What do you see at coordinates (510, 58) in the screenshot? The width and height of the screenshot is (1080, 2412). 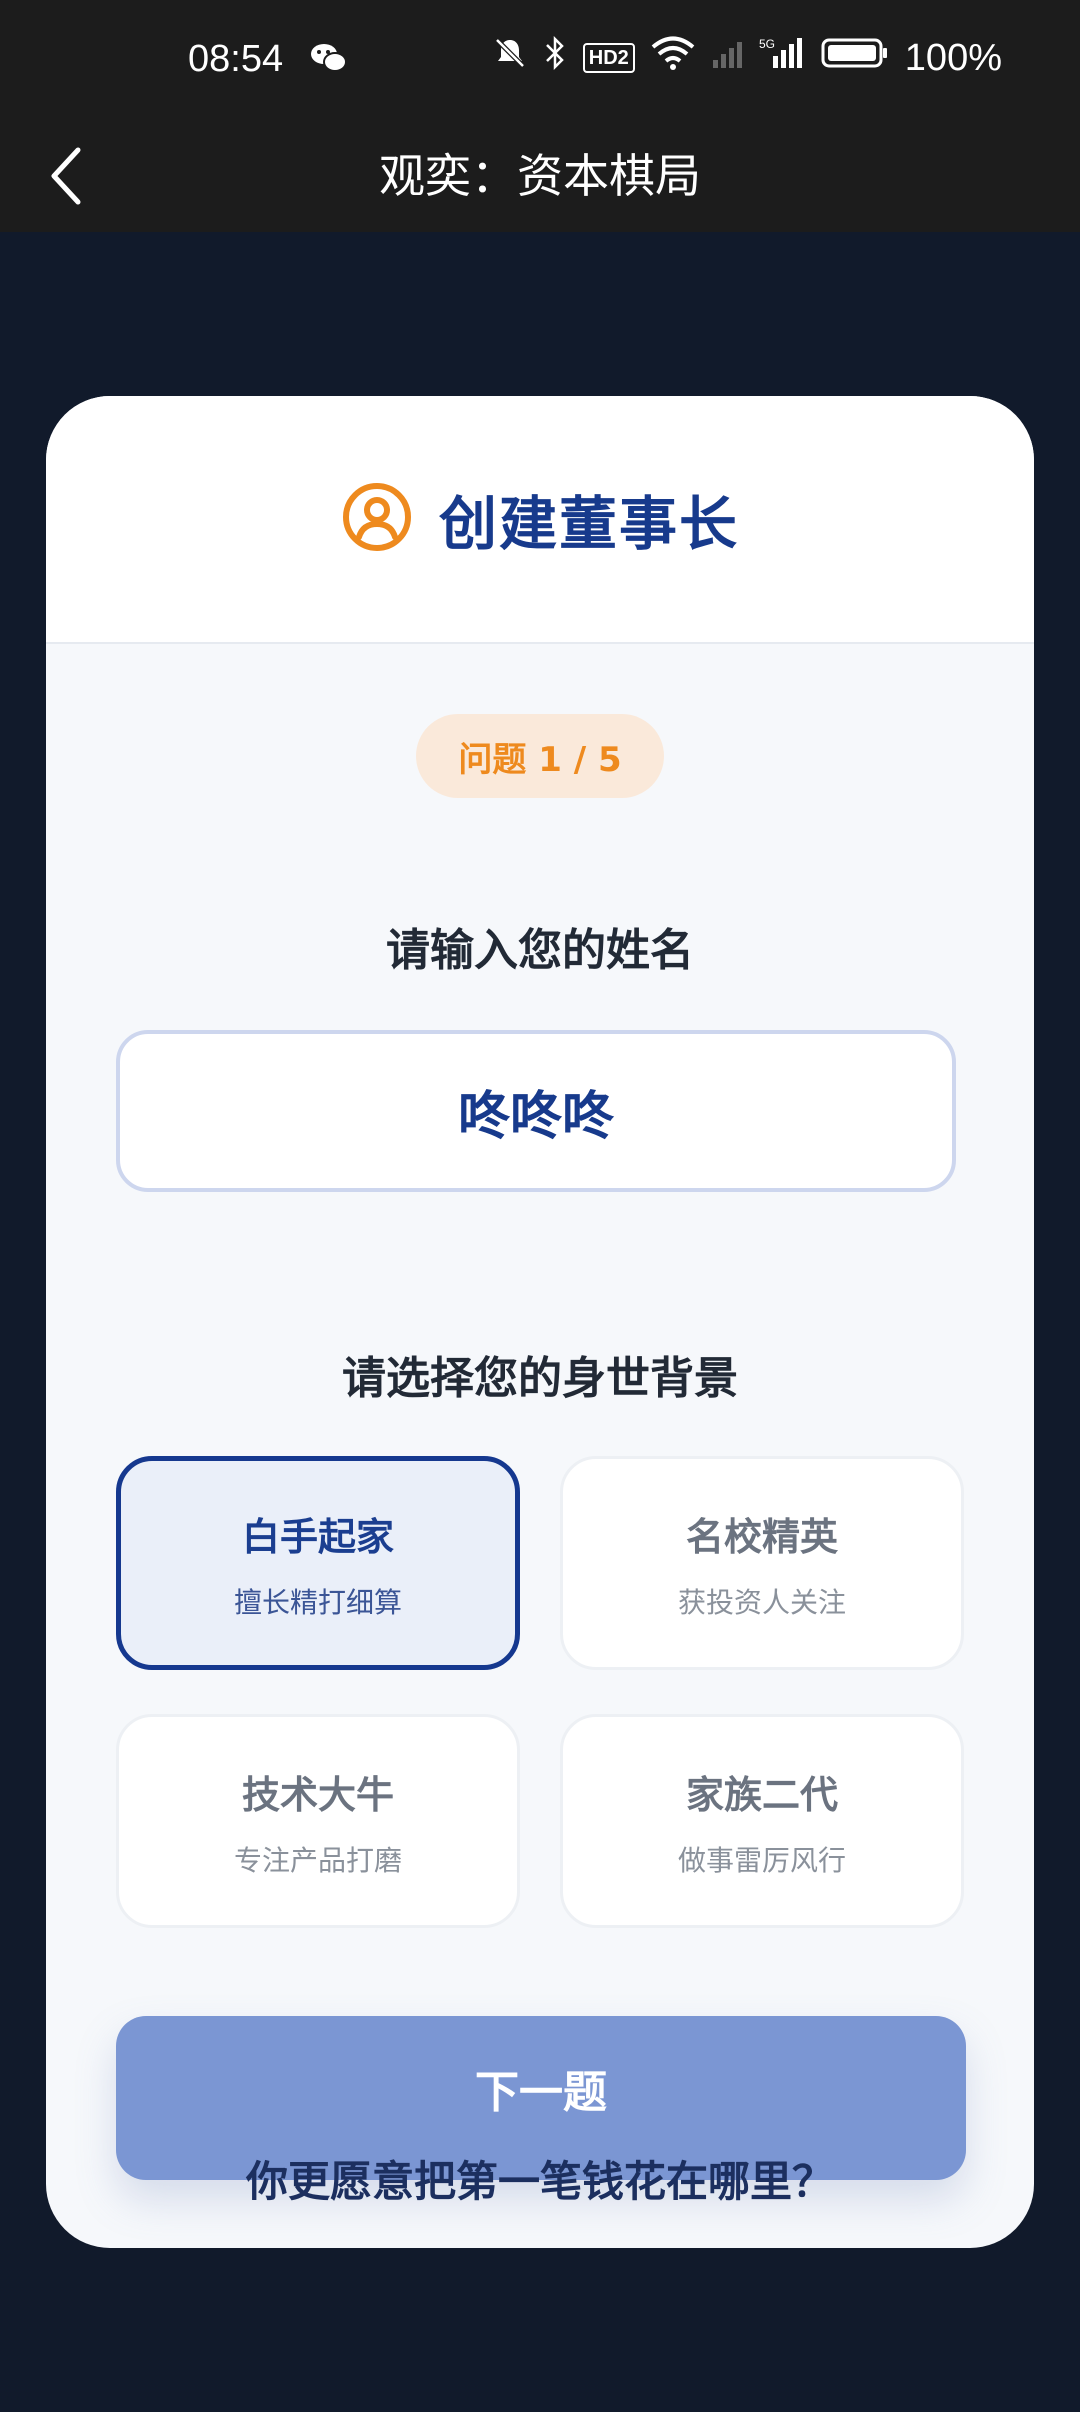 I see `mute-icon` at bounding box center [510, 58].